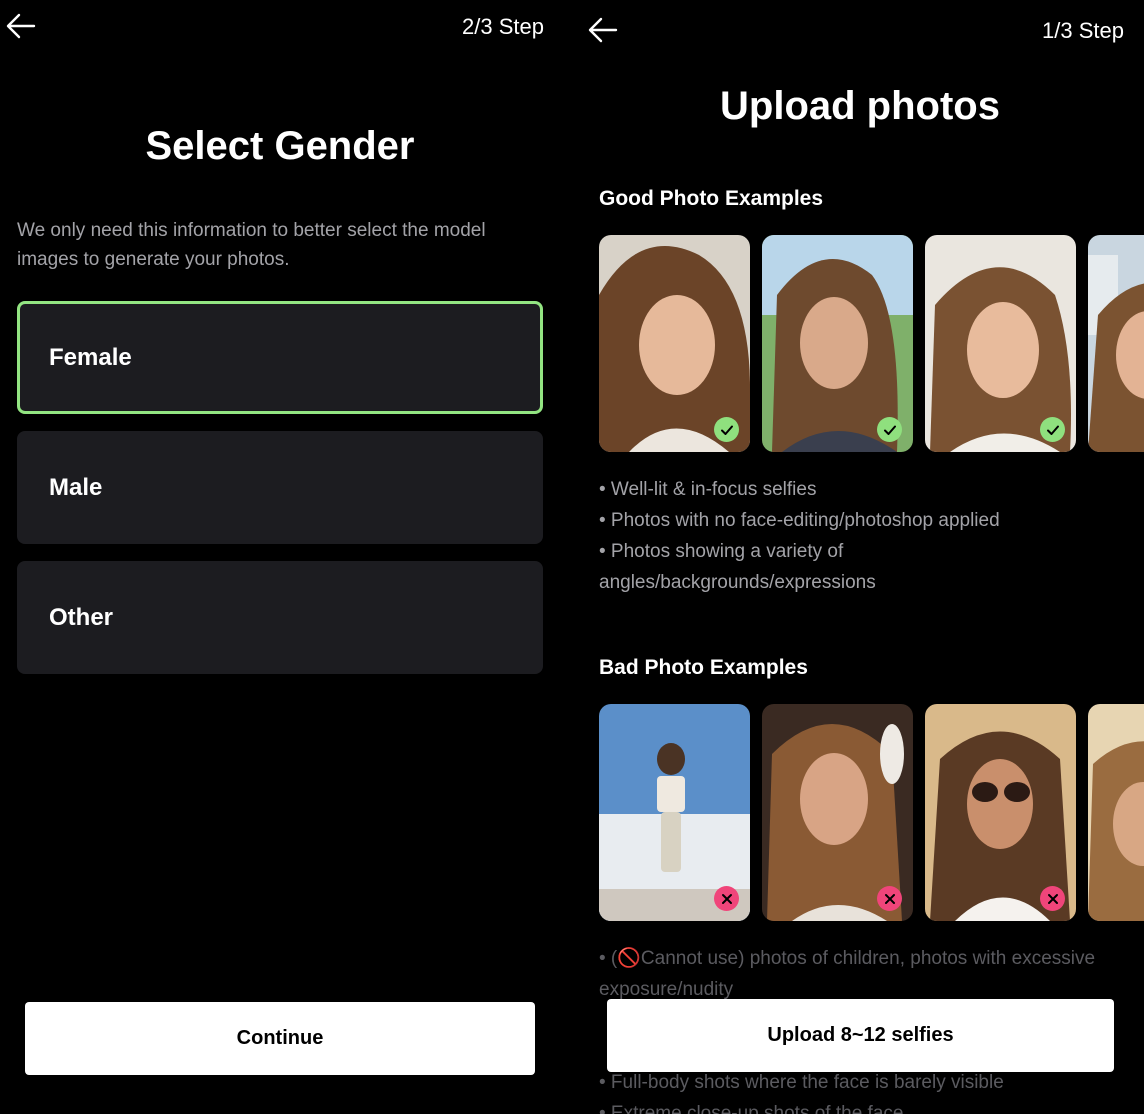 This screenshot has width=1144, height=1114. Describe the element at coordinates (1083, 30) in the screenshot. I see `step-indicator: 1/3 Step` at that location.